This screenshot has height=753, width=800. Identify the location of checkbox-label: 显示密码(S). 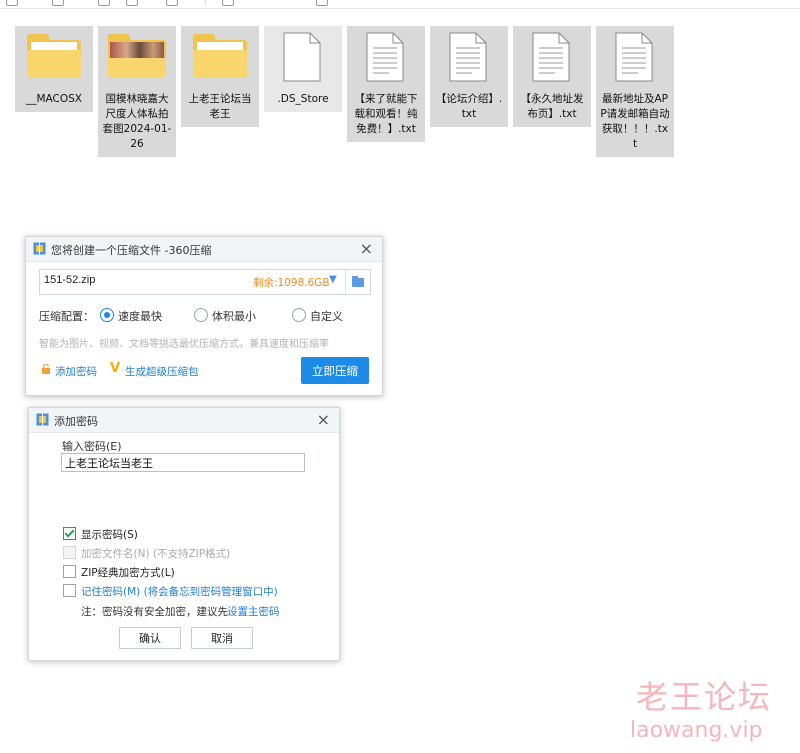
(109, 535).